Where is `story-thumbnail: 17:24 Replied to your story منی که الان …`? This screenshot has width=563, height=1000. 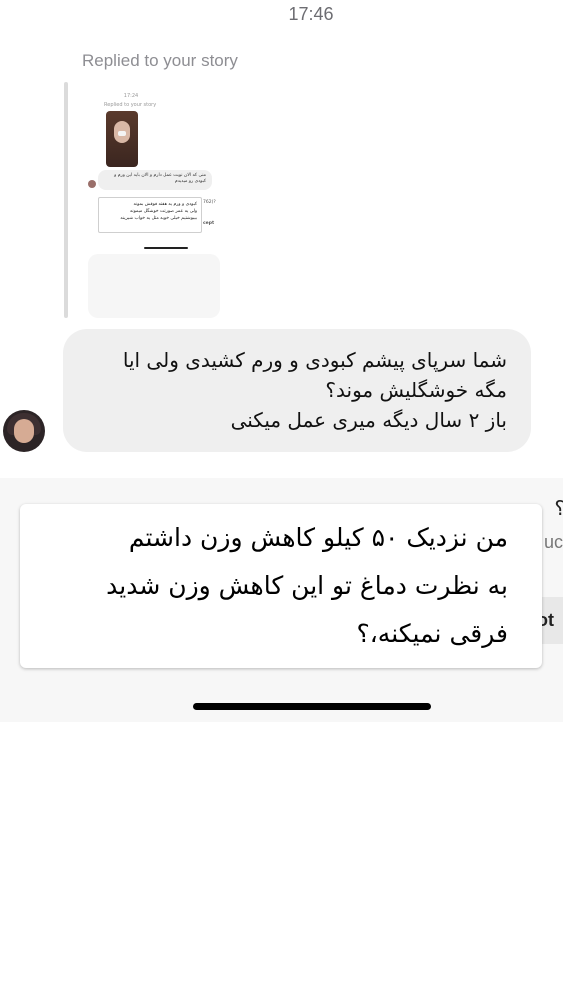 story-thumbnail: 17:24 Replied to your story منی که الان … is located at coordinates (156, 200).